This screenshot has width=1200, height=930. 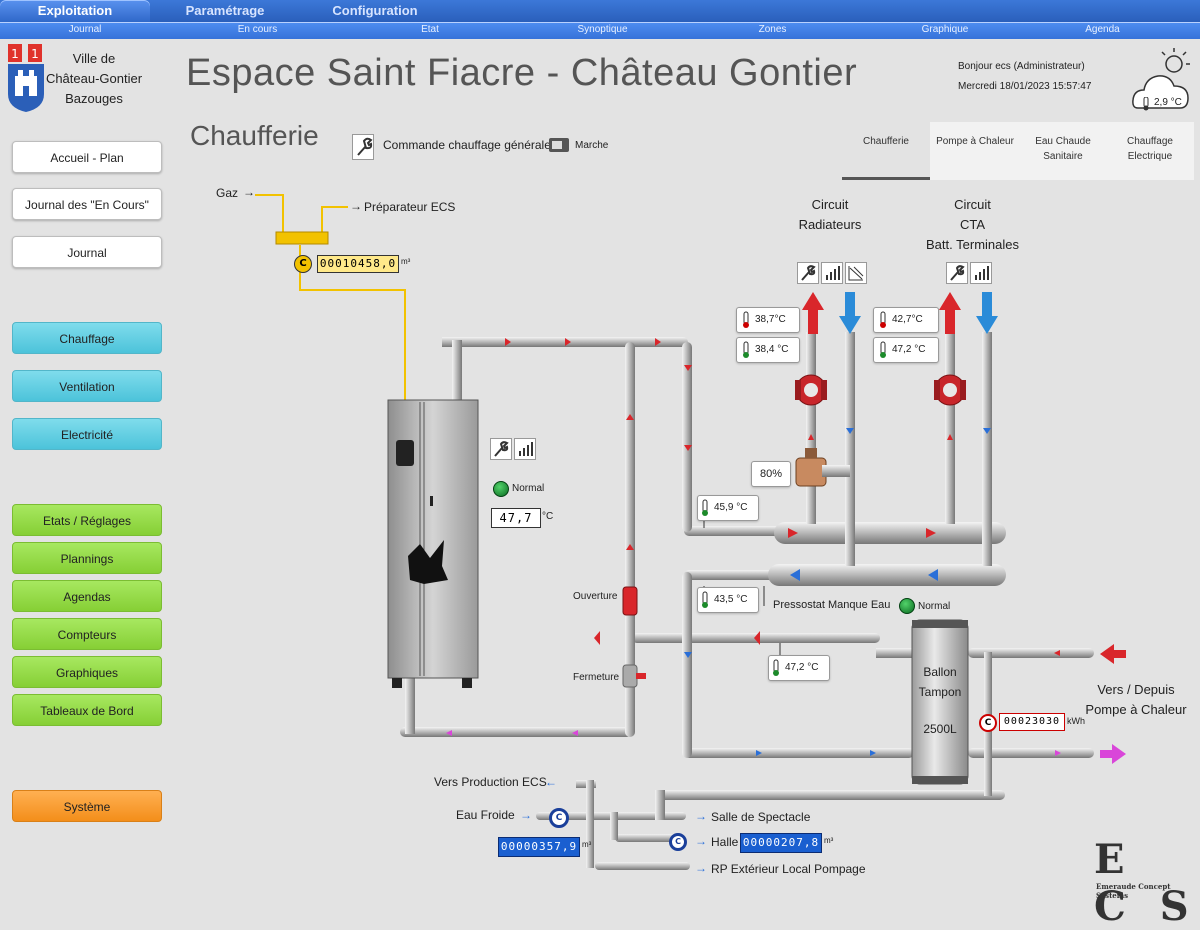 I want to click on eau-froide-arrow-icon: →, so click(x=526, y=815).